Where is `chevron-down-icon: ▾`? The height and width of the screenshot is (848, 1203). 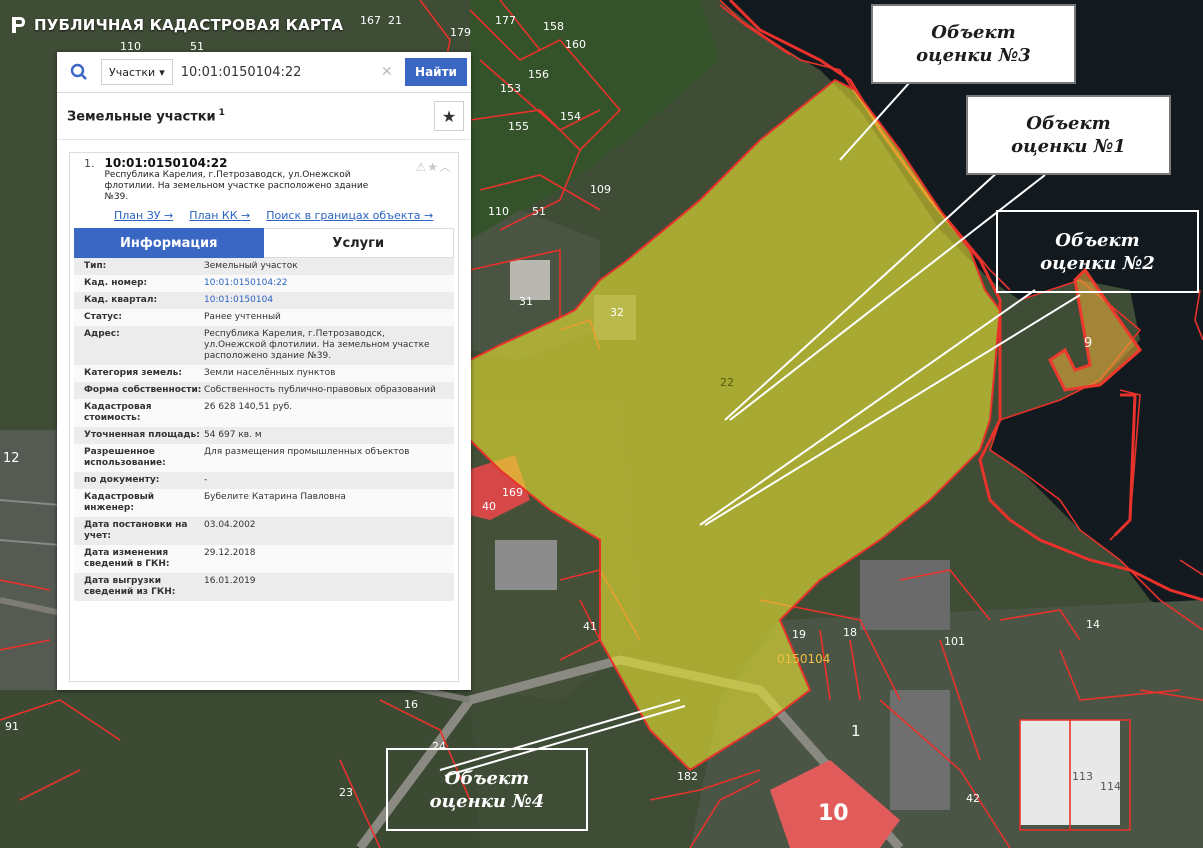
chevron-down-icon: ▾ is located at coordinates (162, 72).